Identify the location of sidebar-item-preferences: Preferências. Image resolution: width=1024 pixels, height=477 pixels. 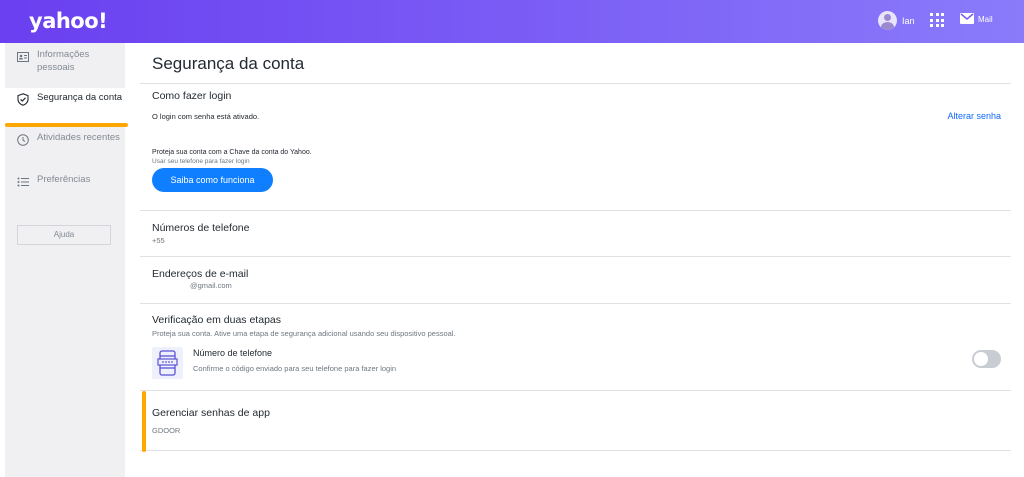
(65, 183).